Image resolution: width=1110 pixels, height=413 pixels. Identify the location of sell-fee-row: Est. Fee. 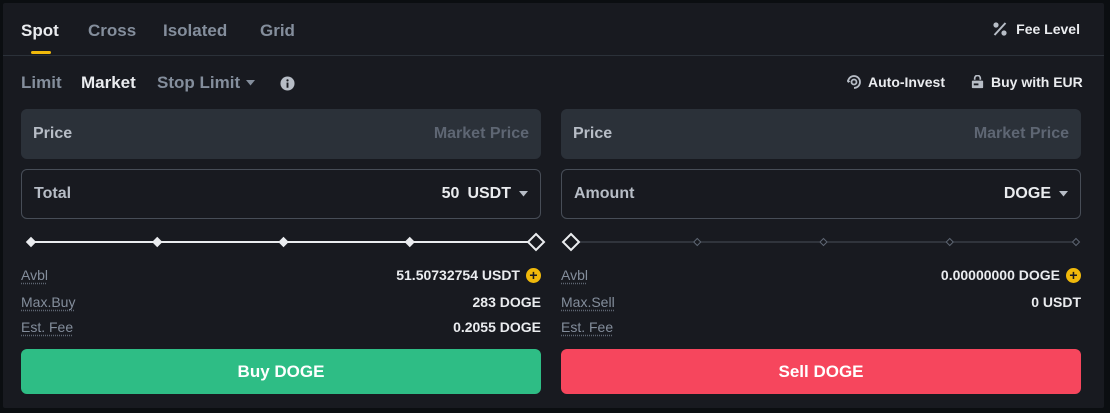
(821, 327).